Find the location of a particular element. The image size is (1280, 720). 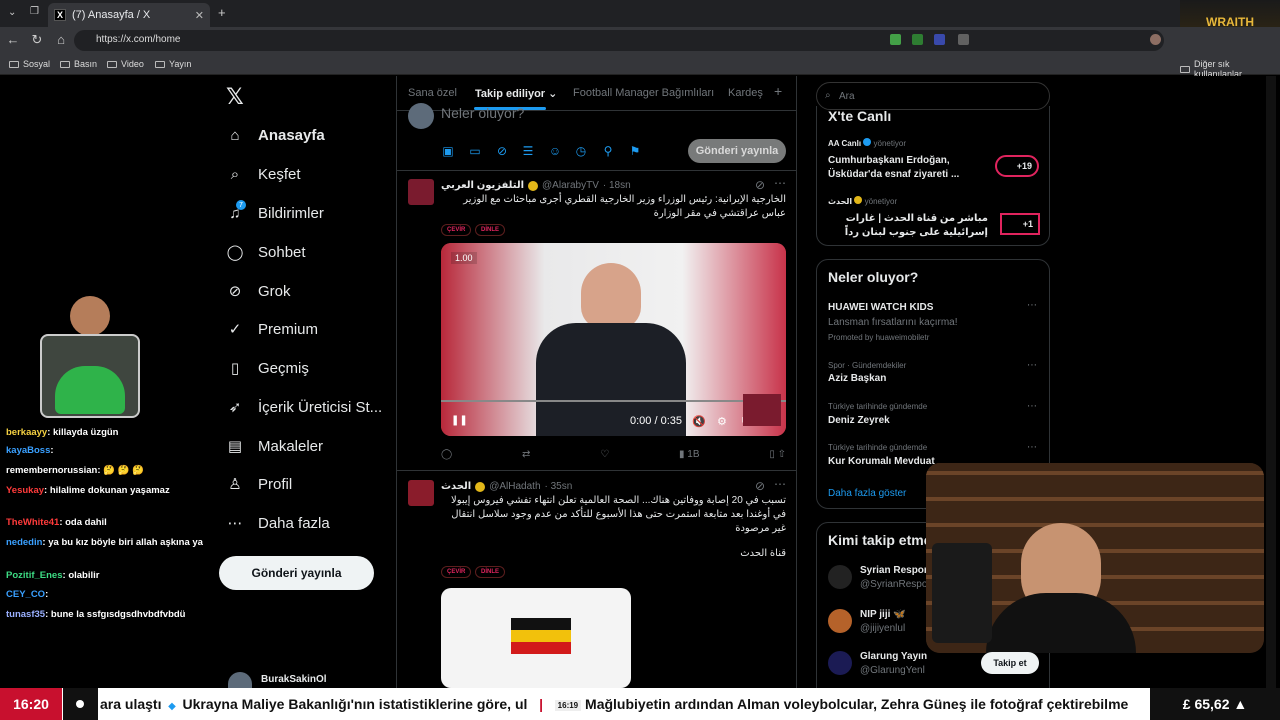

nav-home: ⌂ Anasayfa is located at coordinates (275, 135).